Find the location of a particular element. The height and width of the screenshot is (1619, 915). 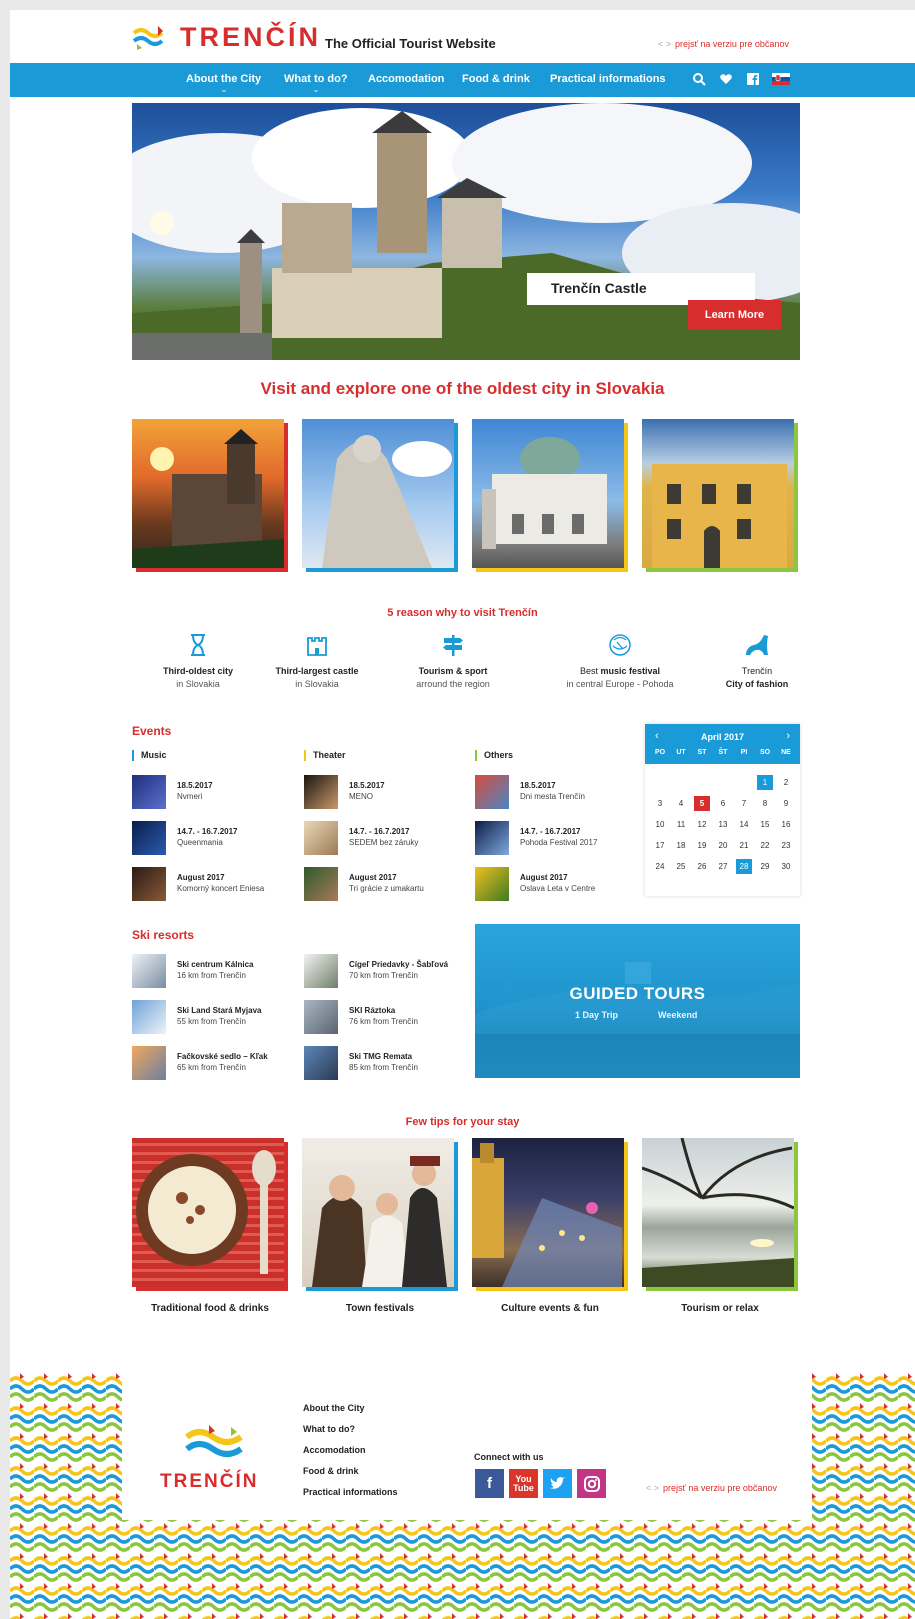

footer-citizen-version-link: < > prejsť na verziu pre občanov is located at coordinates (711, 1488).